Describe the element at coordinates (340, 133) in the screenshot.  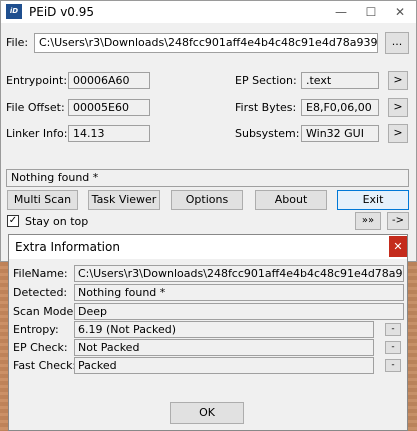
I see `subsystem-field: Win32 GUI` at that location.